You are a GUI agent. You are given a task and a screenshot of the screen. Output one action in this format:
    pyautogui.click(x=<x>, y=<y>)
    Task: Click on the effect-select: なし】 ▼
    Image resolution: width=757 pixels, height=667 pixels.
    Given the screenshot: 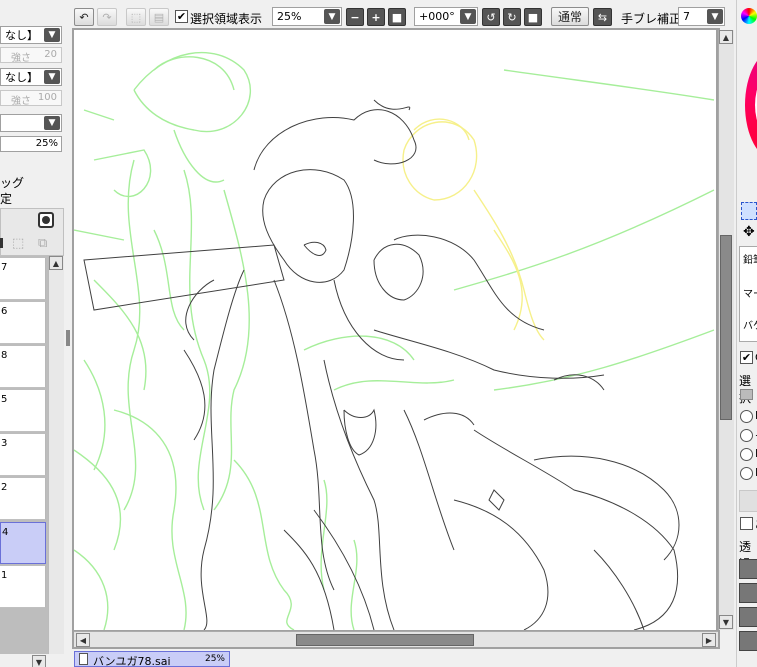 What is the action you would take?
    pyautogui.click(x=31, y=77)
    